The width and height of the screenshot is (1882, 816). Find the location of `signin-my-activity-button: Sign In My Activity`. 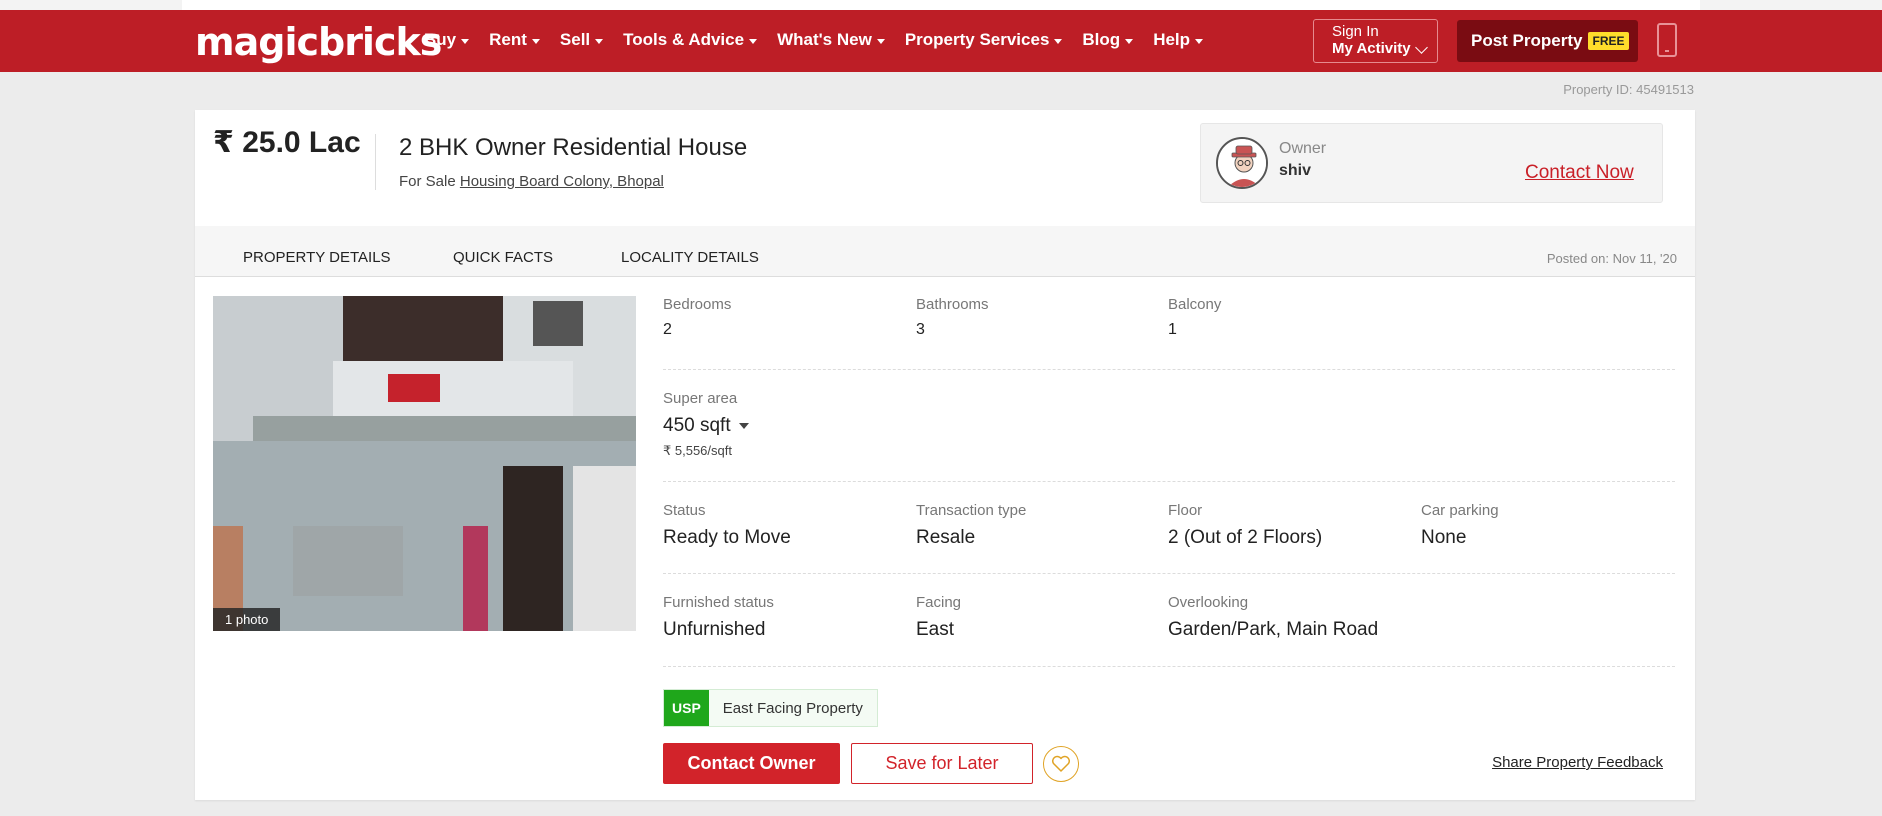

signin-my-activity-button: Sign In My Activity is located at coordinates (1375, 41).